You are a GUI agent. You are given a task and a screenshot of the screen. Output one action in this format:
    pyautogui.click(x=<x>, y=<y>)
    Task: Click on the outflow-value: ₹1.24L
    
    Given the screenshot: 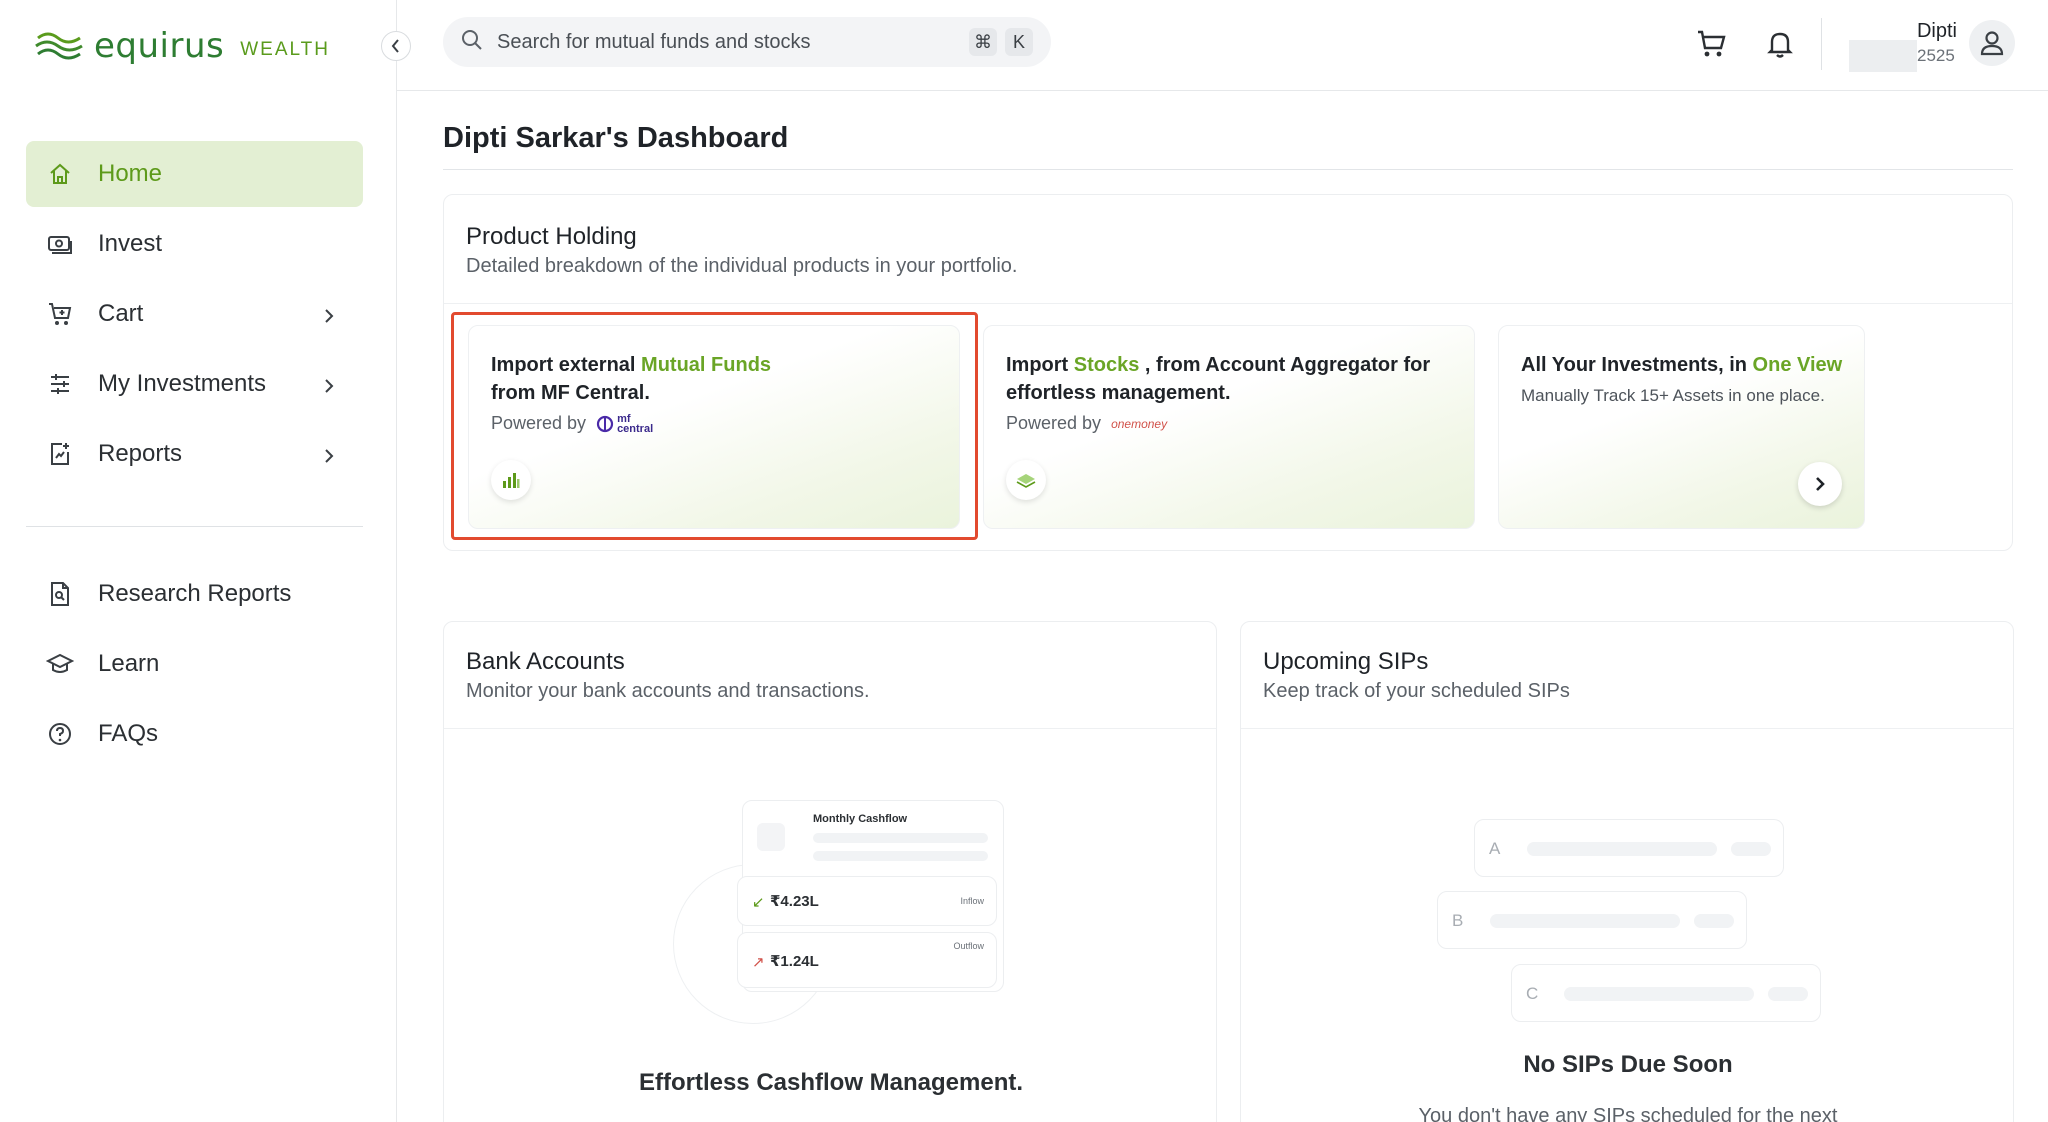 What is the action you would take?
    pyautogui.click(x=794, y=961)
    